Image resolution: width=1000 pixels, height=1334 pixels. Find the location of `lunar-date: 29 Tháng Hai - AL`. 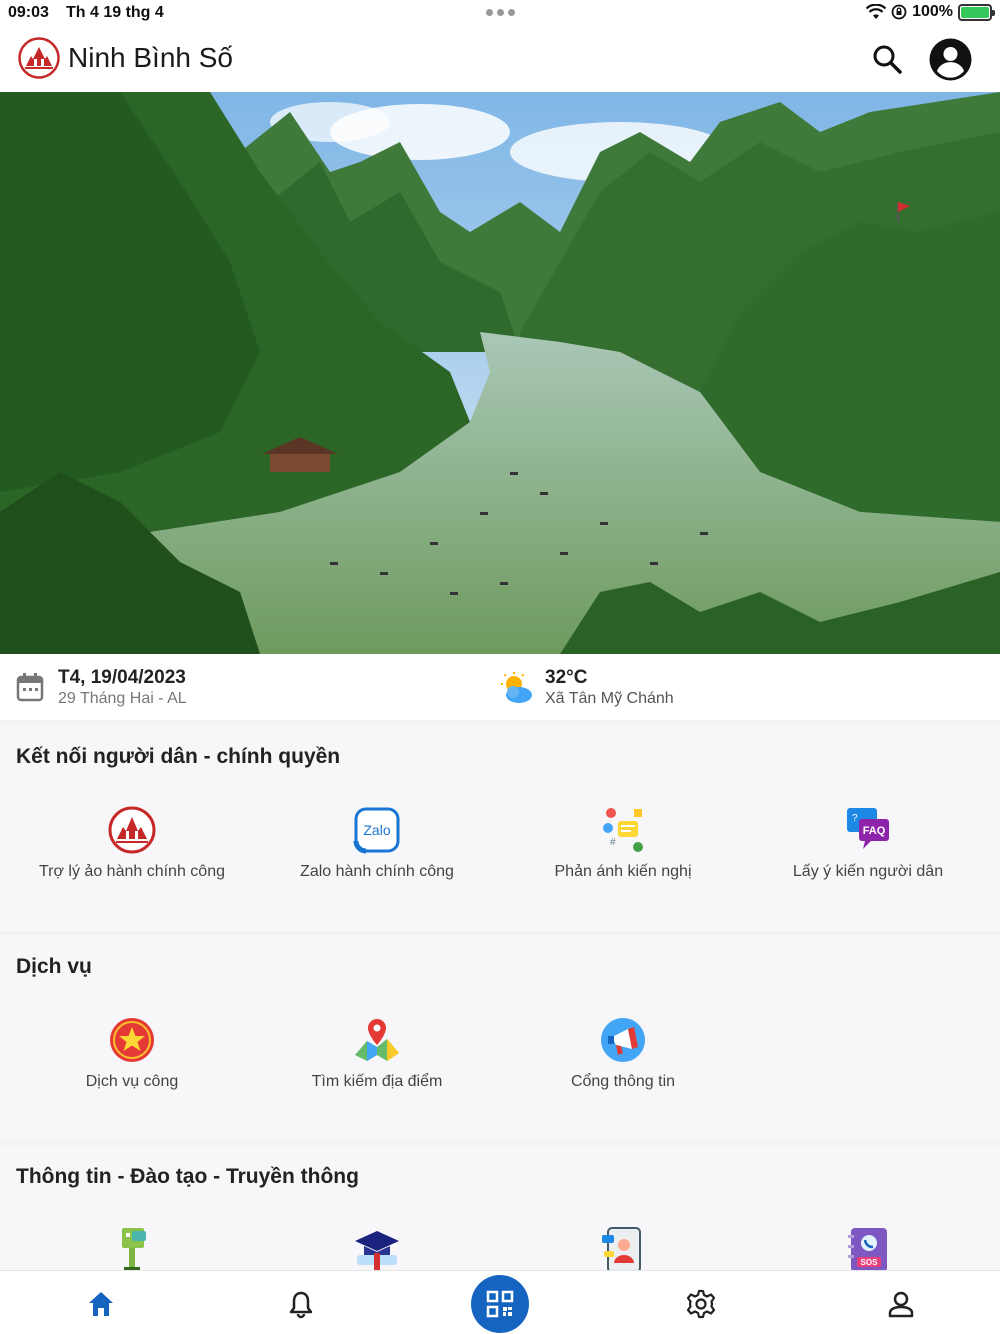

lunar-date: 29 Tháng Hai - AL is located at coordinates (122, 698).